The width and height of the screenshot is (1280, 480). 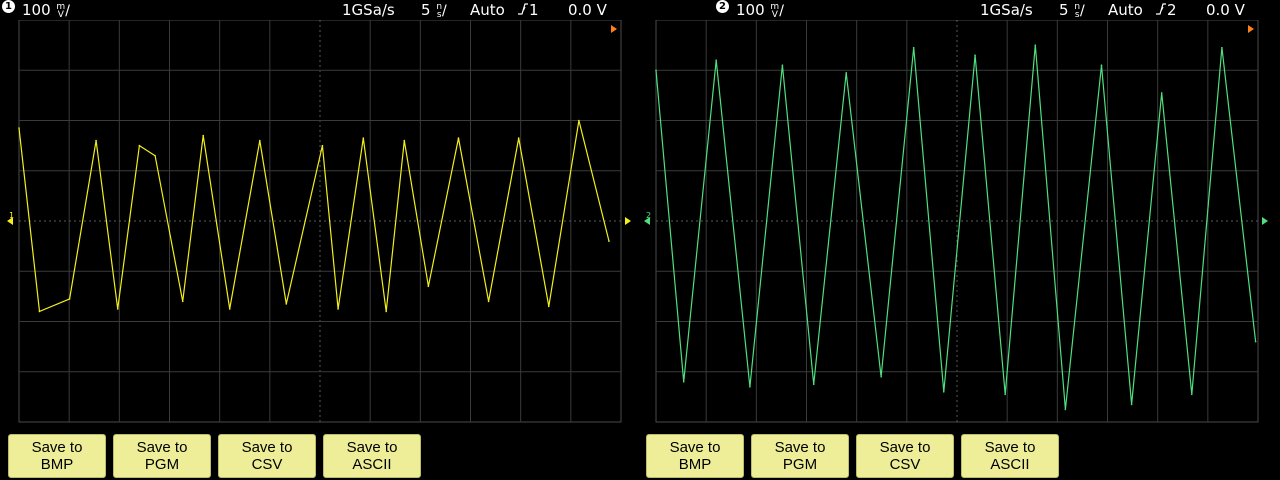 I want to click on channel-ground-marker: 2, so click(x=647, y=218).